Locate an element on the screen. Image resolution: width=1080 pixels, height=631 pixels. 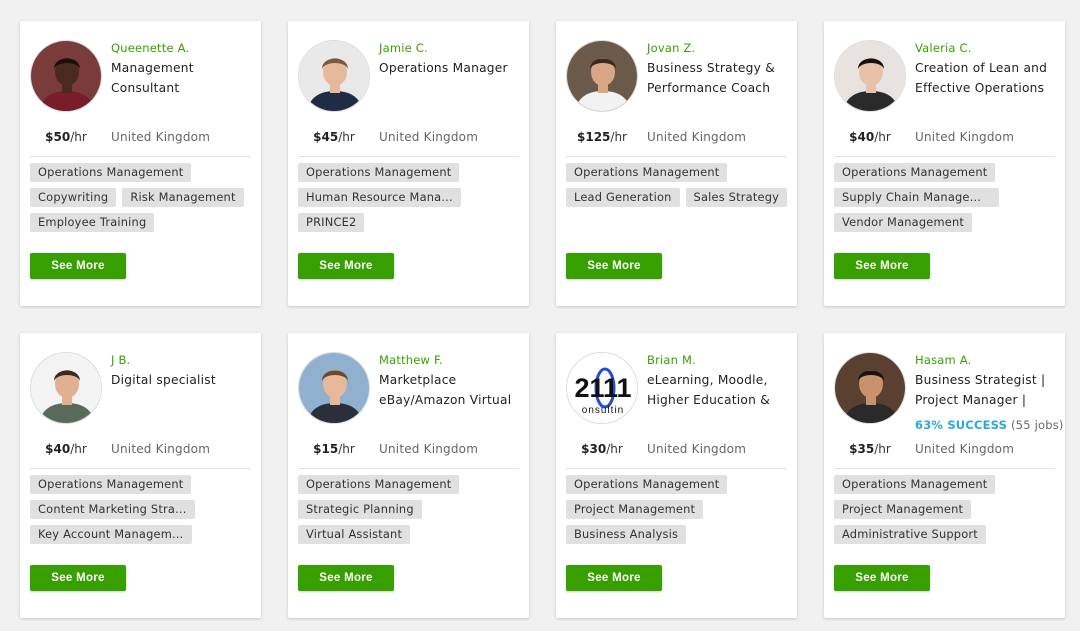
freelancer-title: Business Strategist | Project Manager | is located at coordinates (980, 390).